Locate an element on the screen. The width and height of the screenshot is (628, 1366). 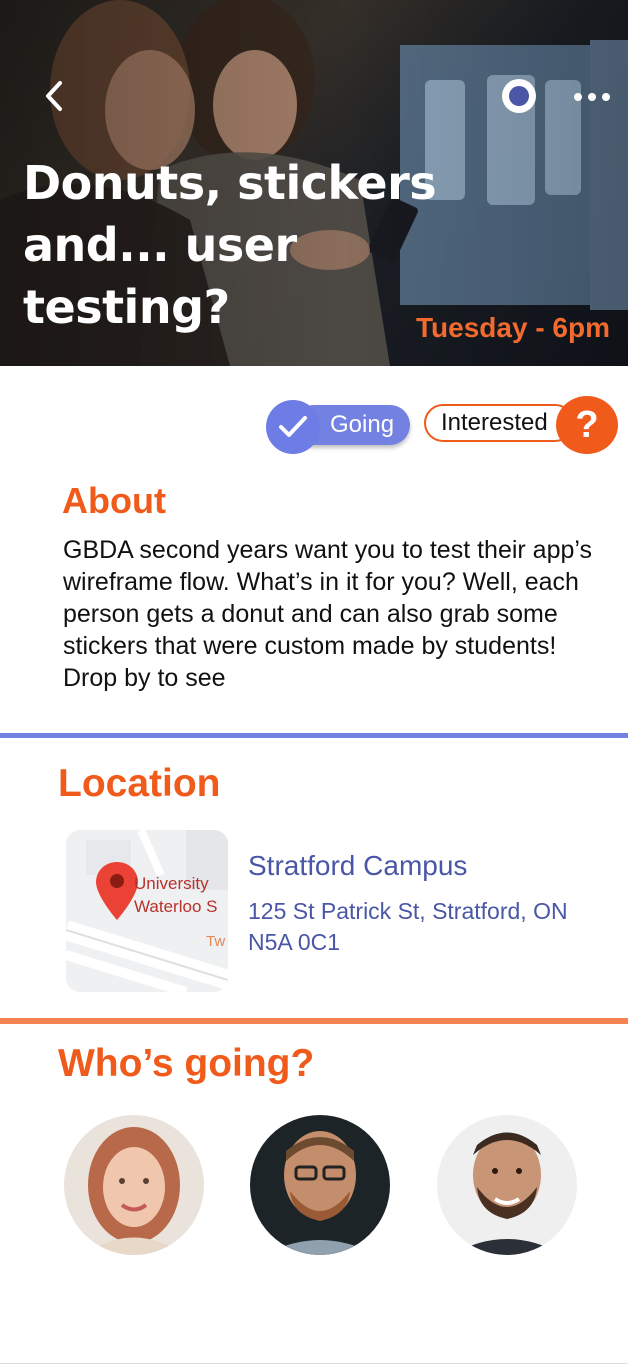
interested-button: Interested ? is located at coordinates (522, 425).